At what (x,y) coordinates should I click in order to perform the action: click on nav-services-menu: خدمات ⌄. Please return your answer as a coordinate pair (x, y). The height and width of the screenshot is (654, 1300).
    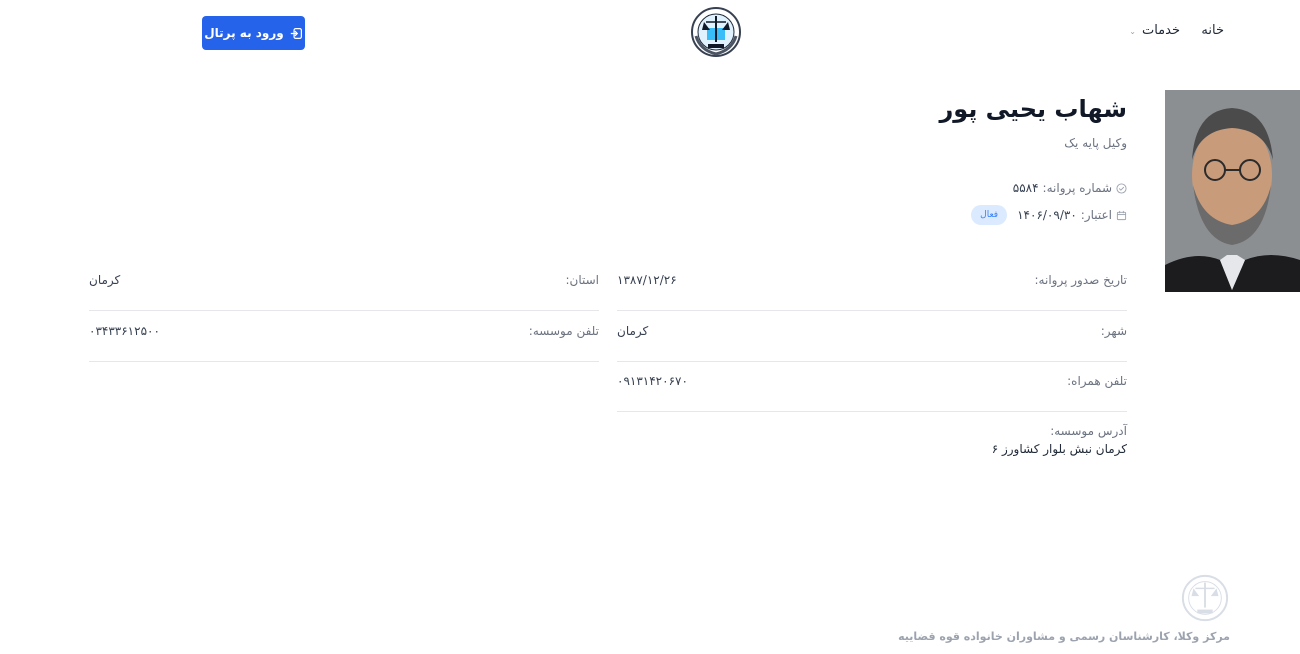
    Looking at the image, I should click on (1154, 30).